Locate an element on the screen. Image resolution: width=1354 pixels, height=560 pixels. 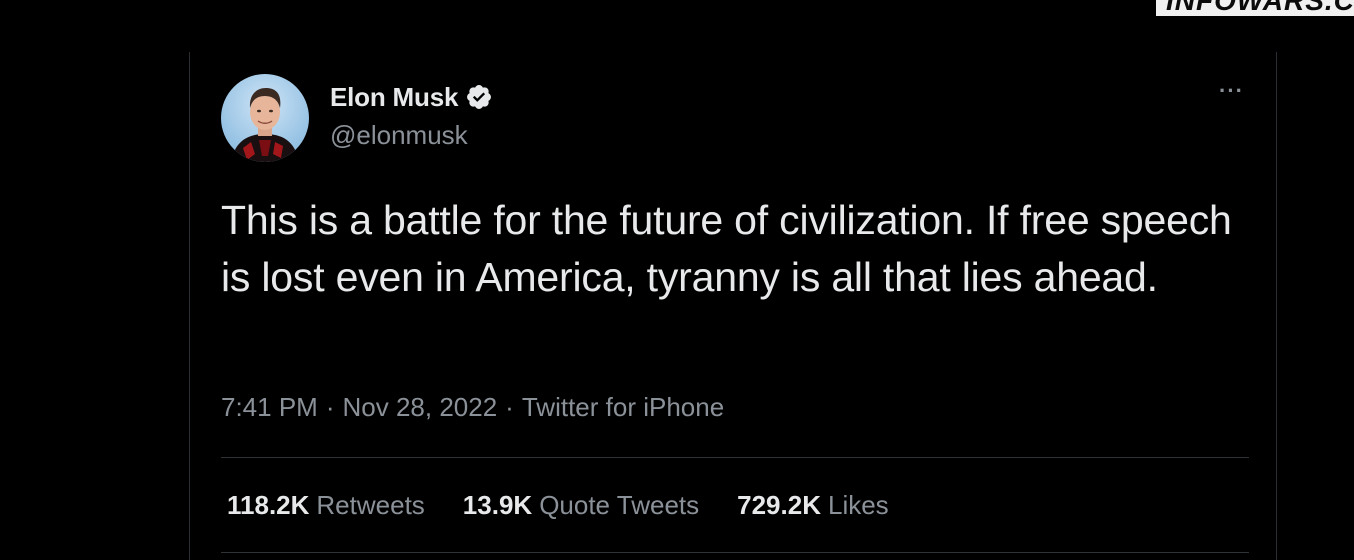
author-name: Elon Musk is located at coordinates (394, 97).